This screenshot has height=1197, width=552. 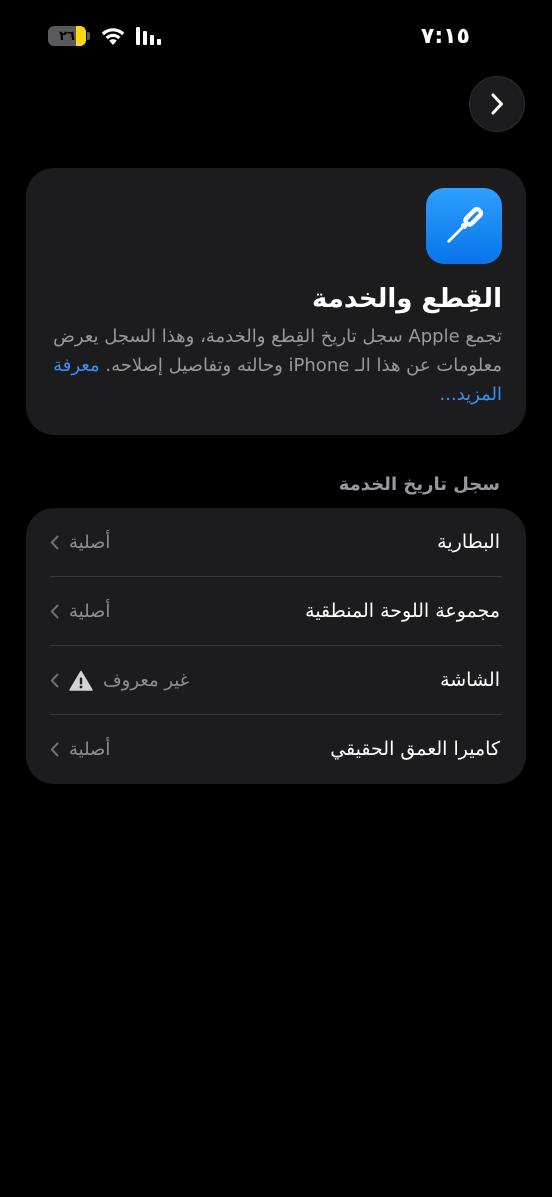 I want to click on battery-nub, so click(x=88, y=36).